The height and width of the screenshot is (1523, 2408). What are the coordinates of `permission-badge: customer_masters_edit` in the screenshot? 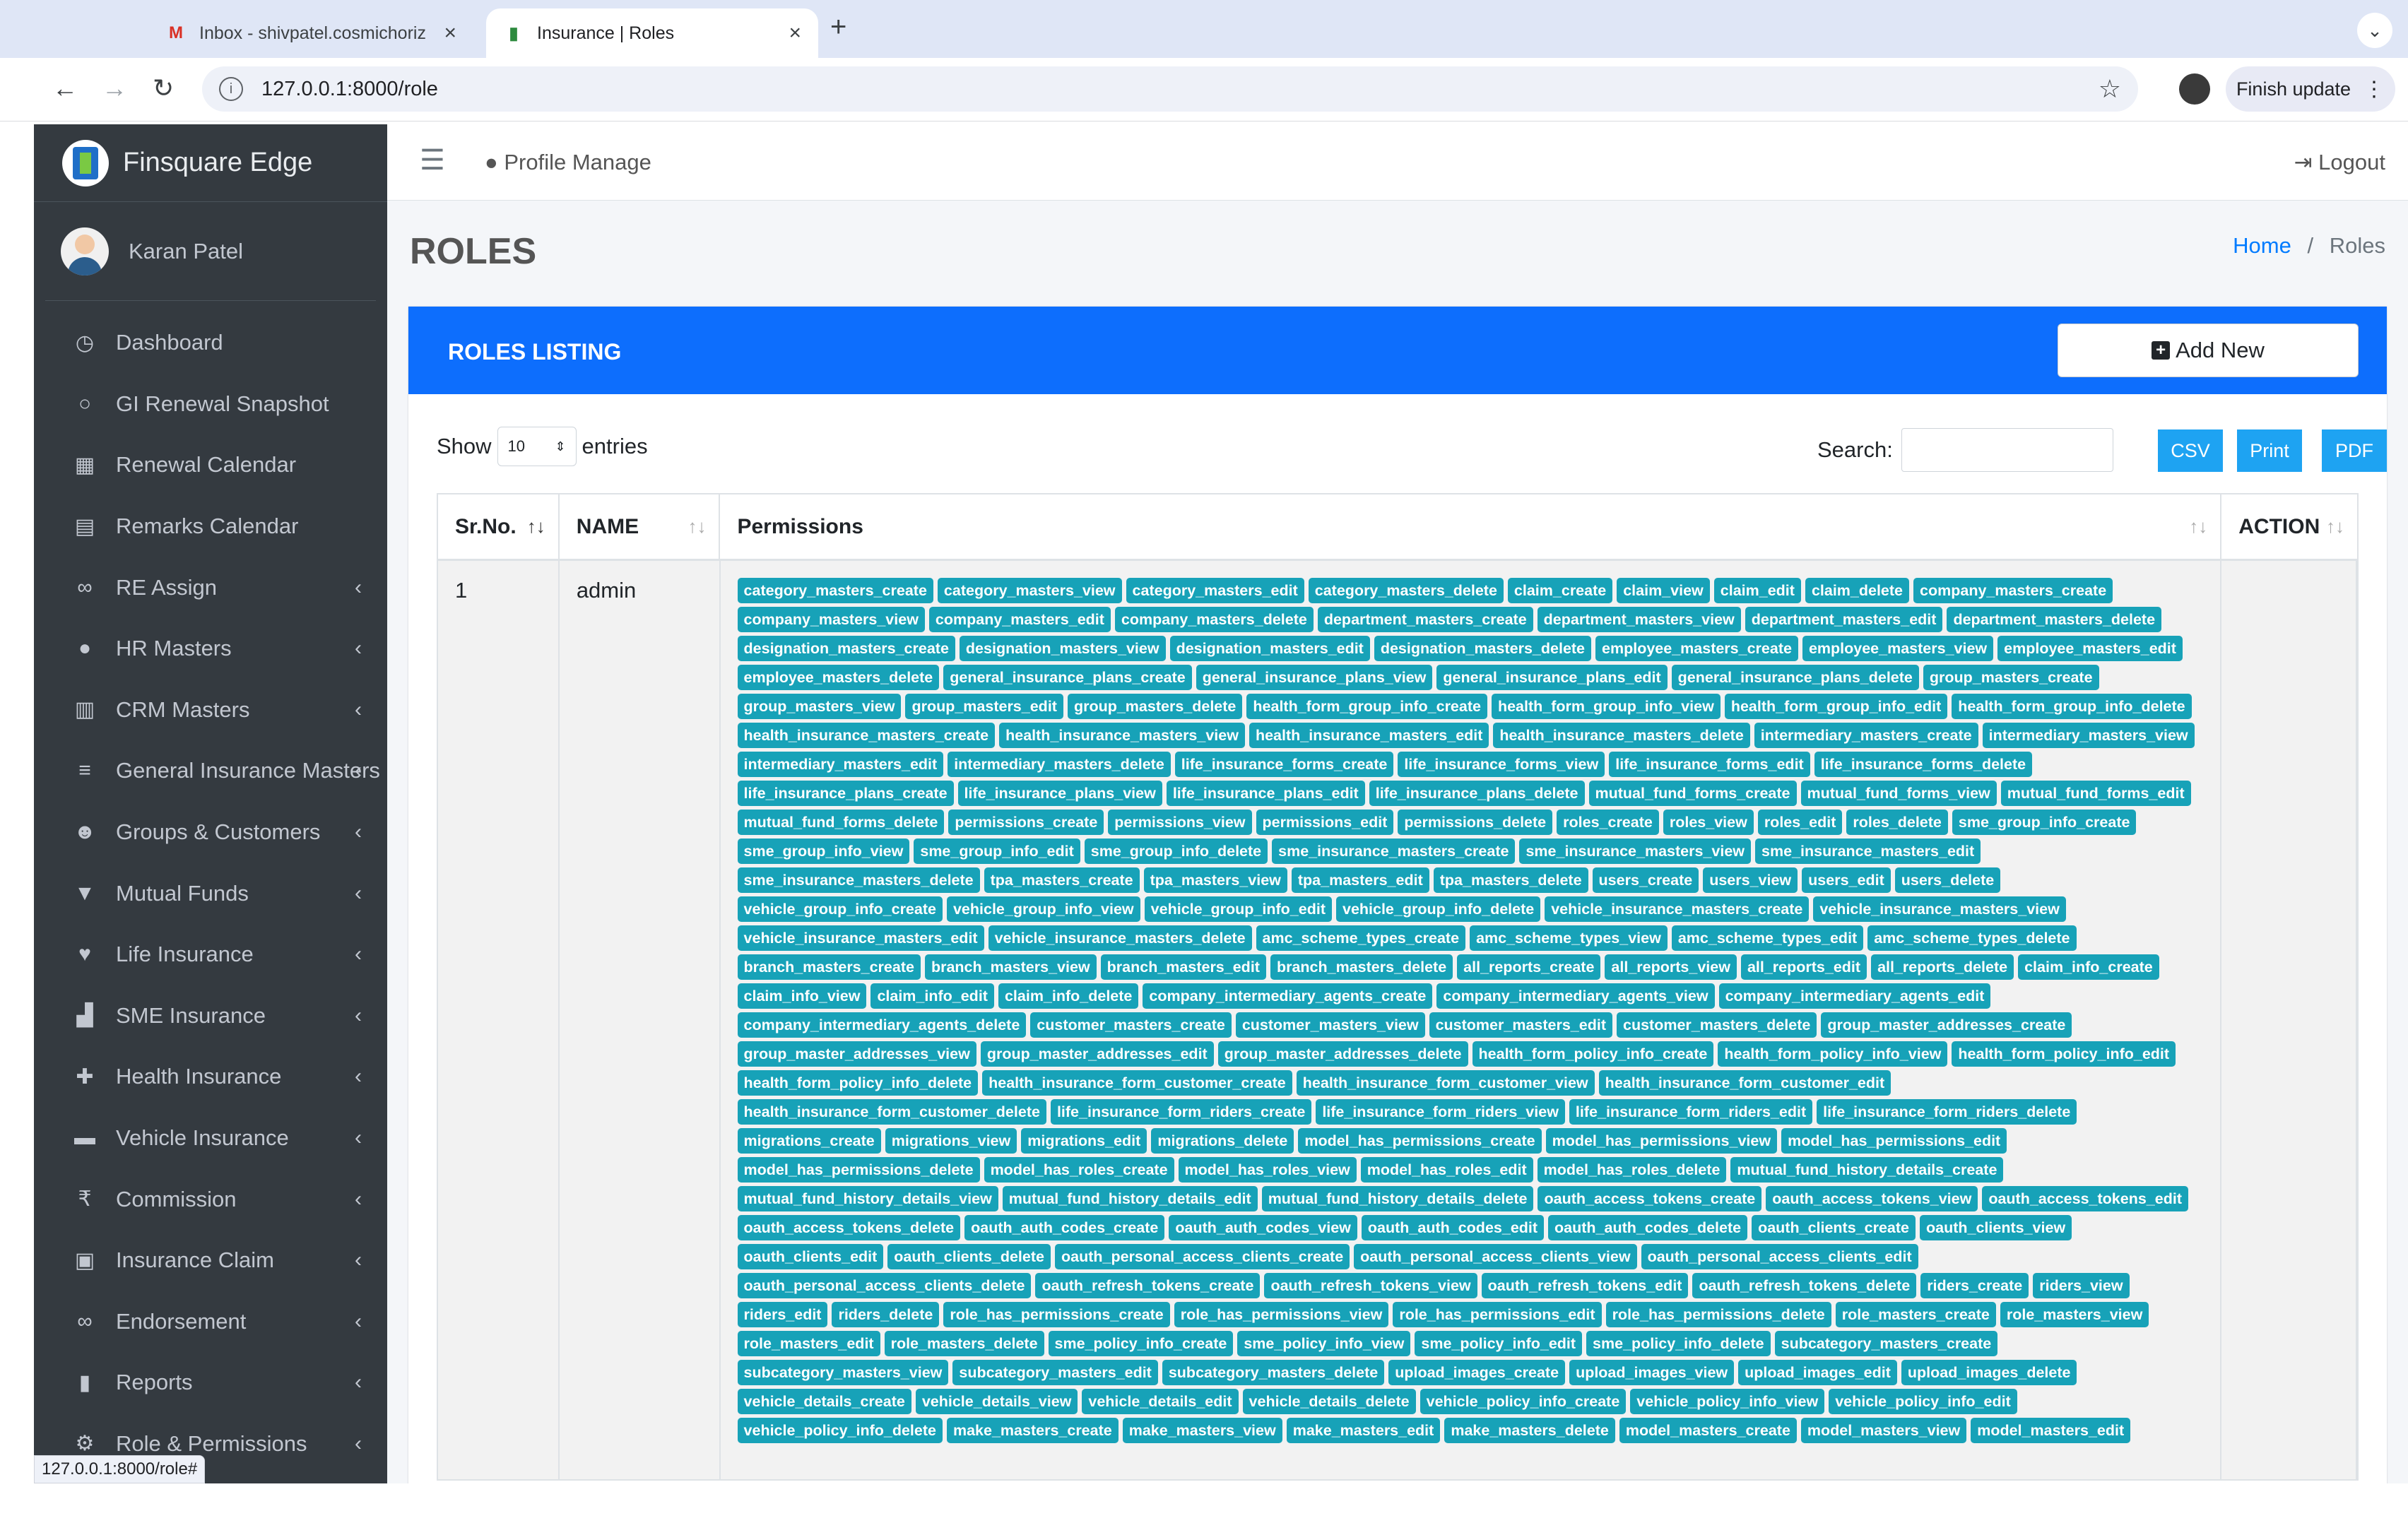 It's located at (1520, 1025).